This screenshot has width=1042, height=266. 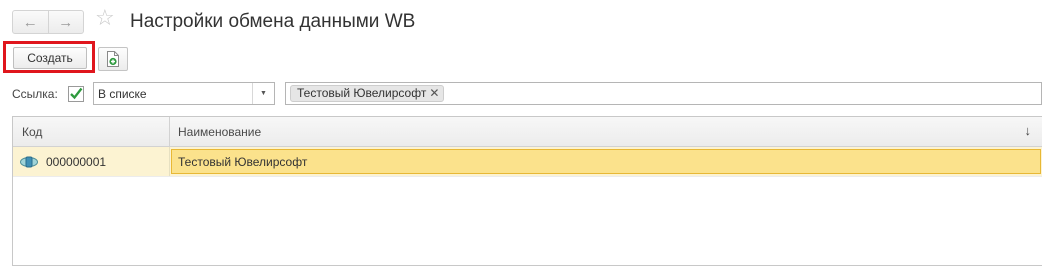 I want to click on table-row: 000000001 Тестовый Ювелирсофт, so click(x=527, y=162).